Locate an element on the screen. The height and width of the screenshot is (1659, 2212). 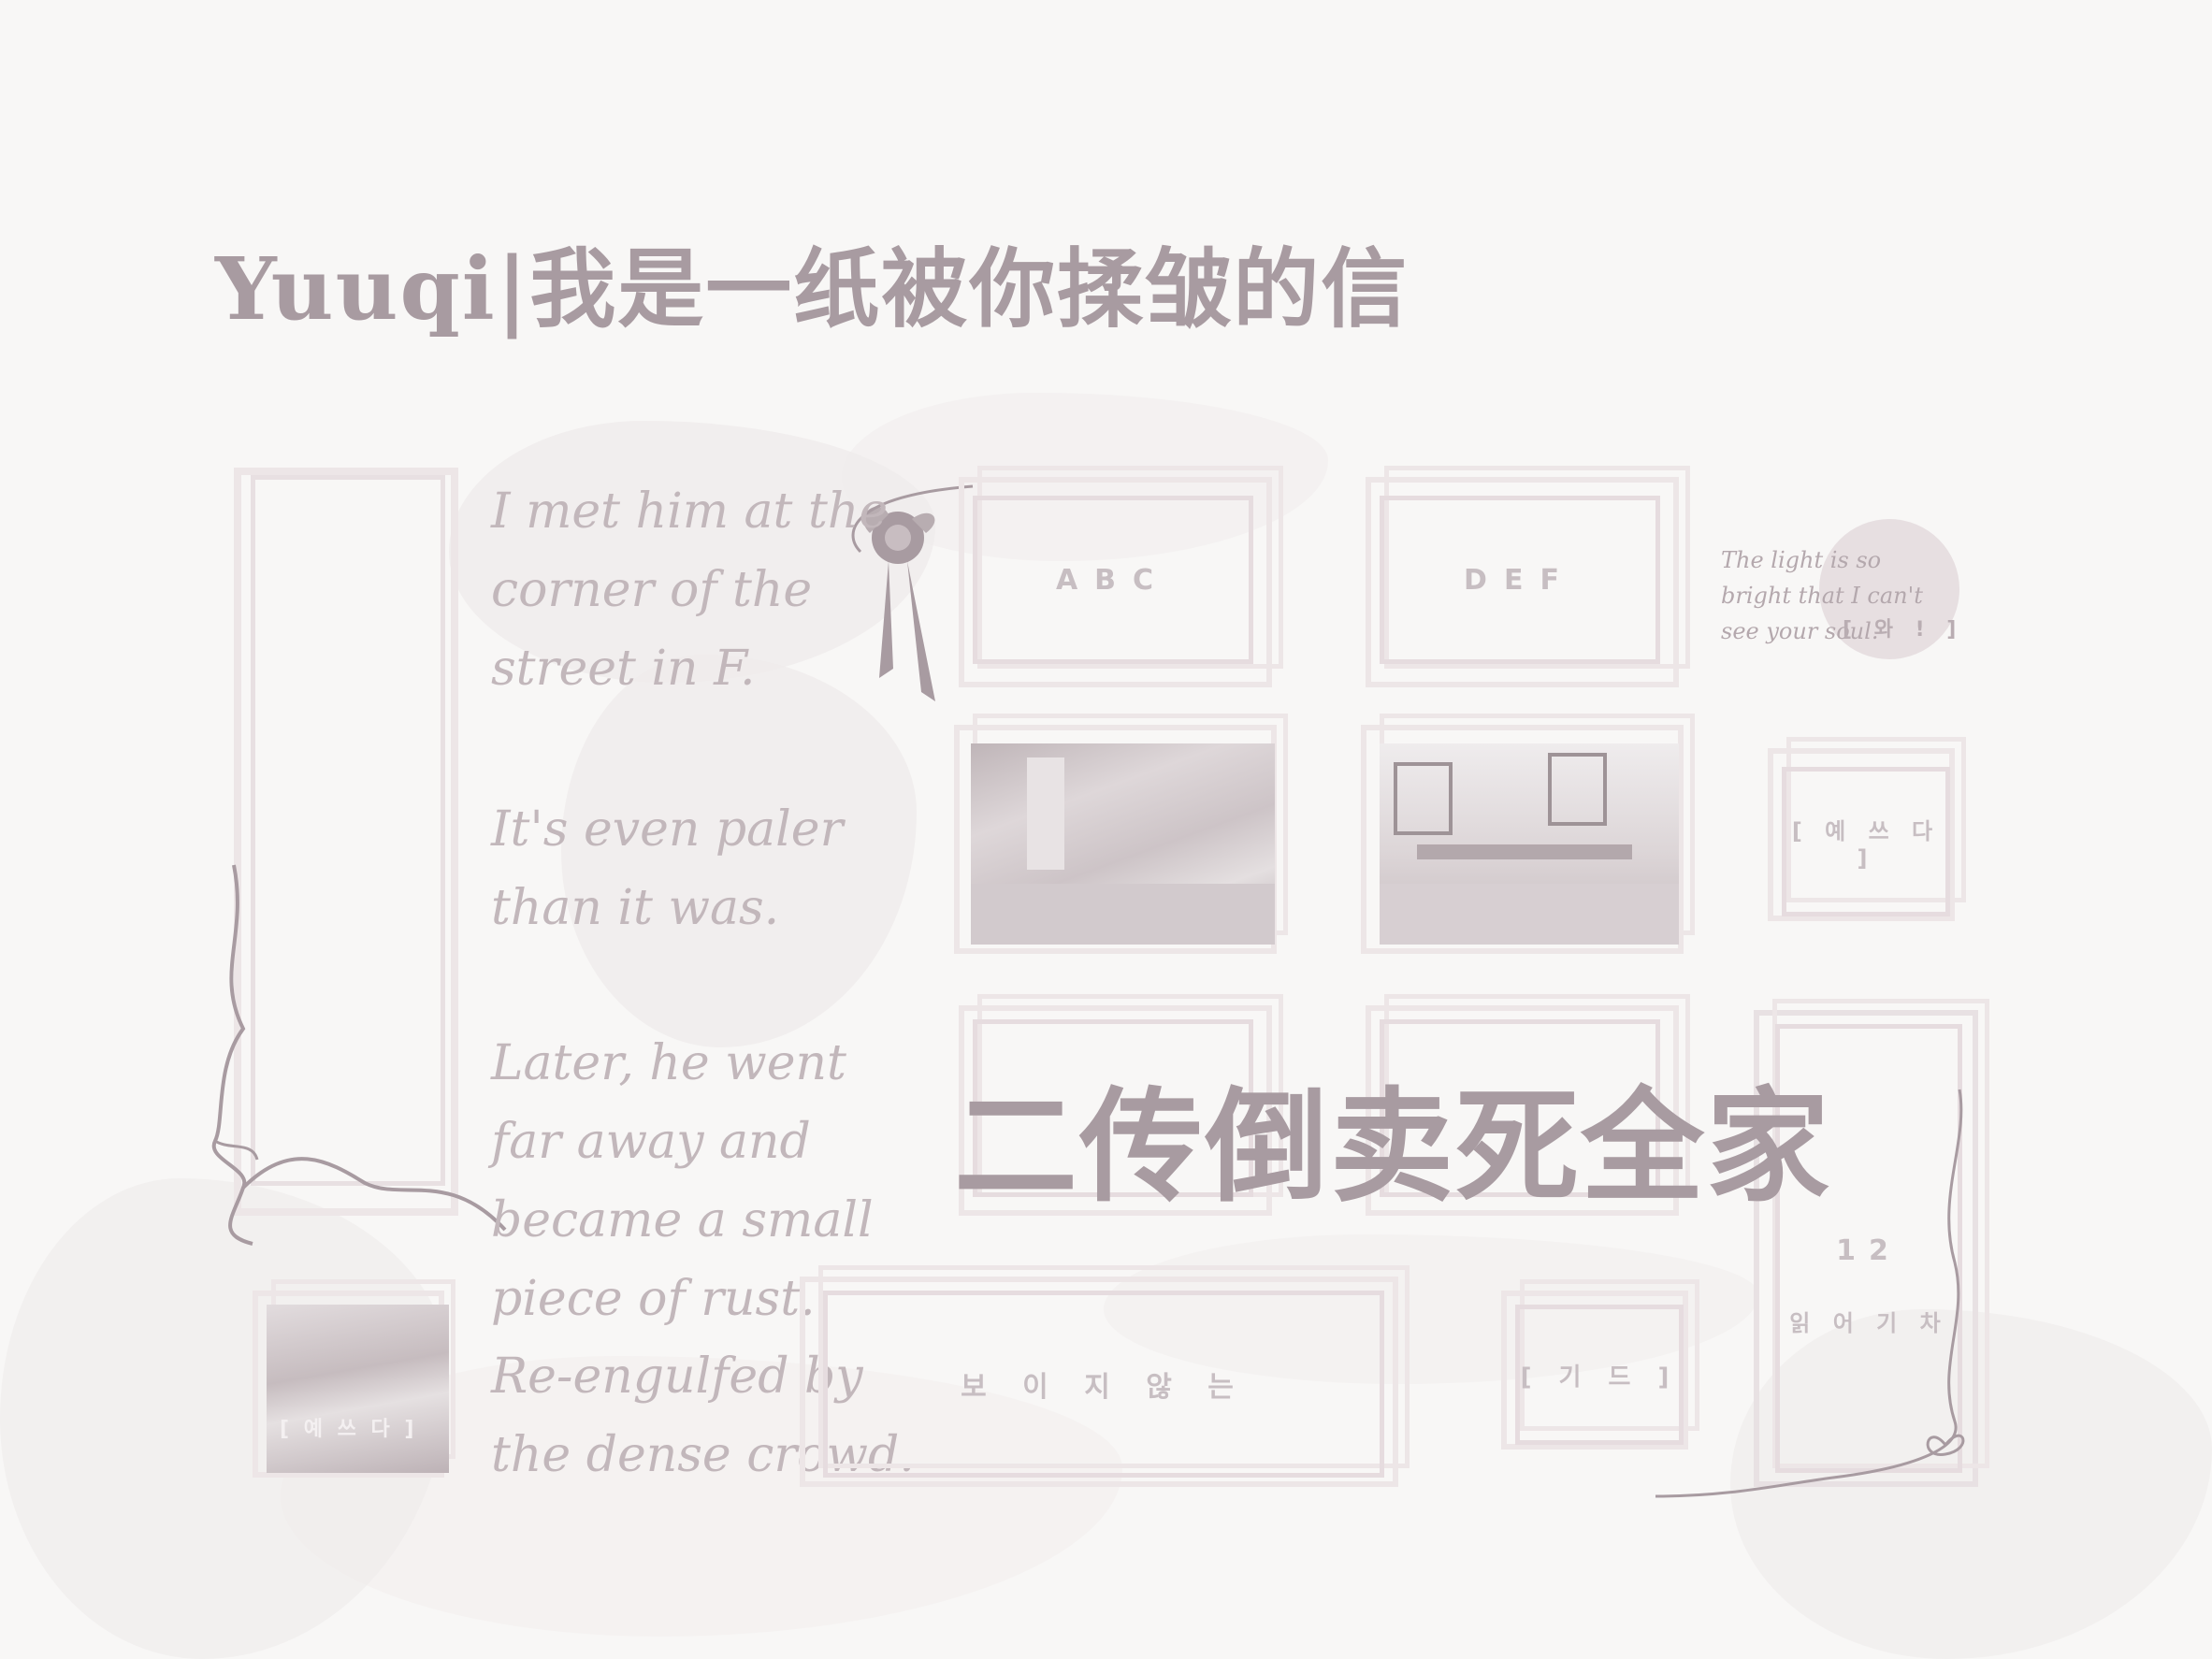
card-abc: ABC is located at coordinates (1113, 580).